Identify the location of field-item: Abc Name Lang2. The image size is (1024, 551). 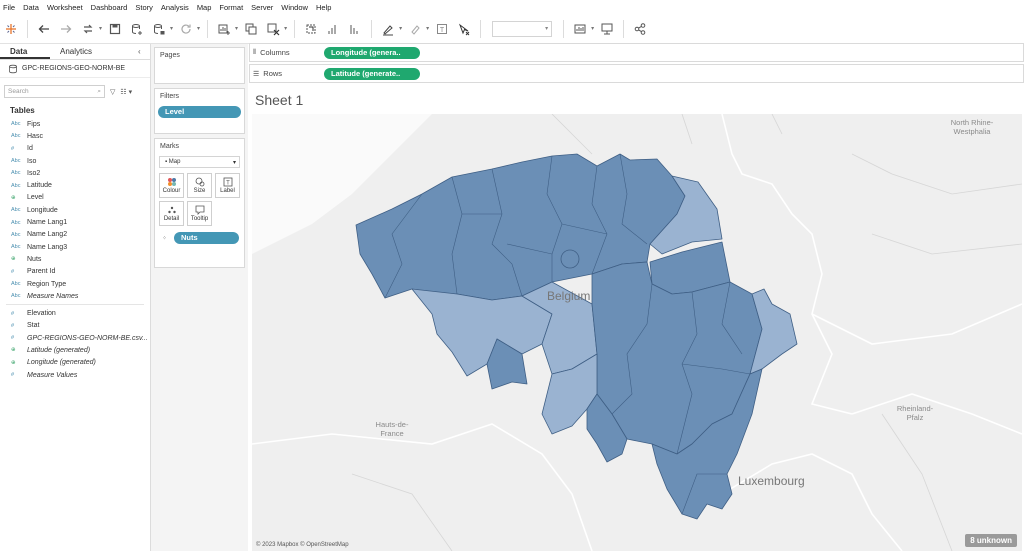
(75, 235).